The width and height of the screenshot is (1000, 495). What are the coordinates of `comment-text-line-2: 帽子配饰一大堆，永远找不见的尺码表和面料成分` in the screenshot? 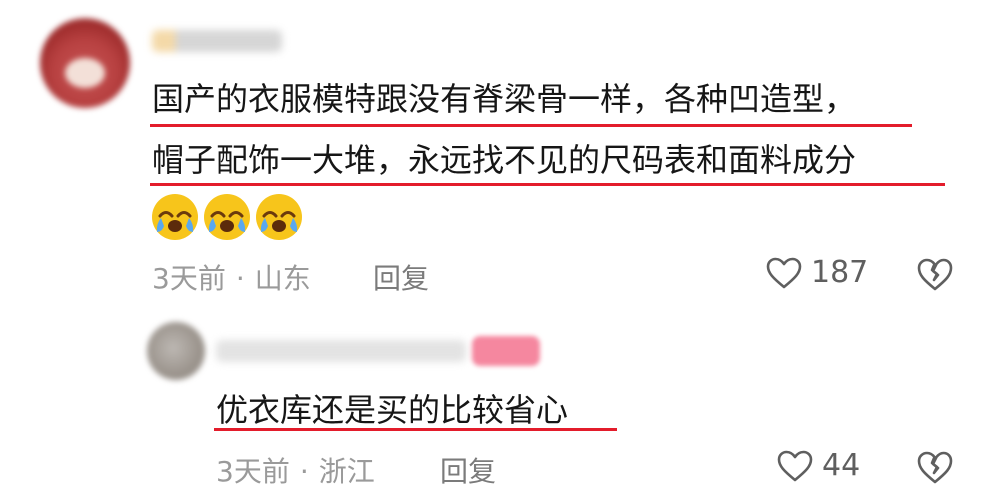 It's located at (504, 160).